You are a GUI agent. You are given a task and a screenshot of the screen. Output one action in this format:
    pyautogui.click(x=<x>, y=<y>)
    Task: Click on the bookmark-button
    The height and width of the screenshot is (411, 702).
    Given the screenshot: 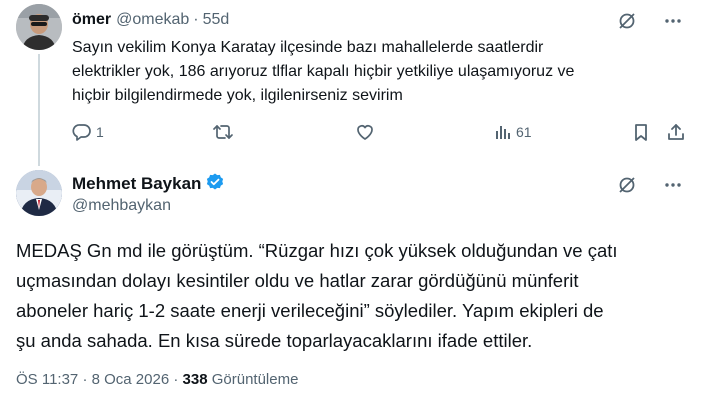 What is the action you would take?
    pyautogui.click(x=641, y=132)
    